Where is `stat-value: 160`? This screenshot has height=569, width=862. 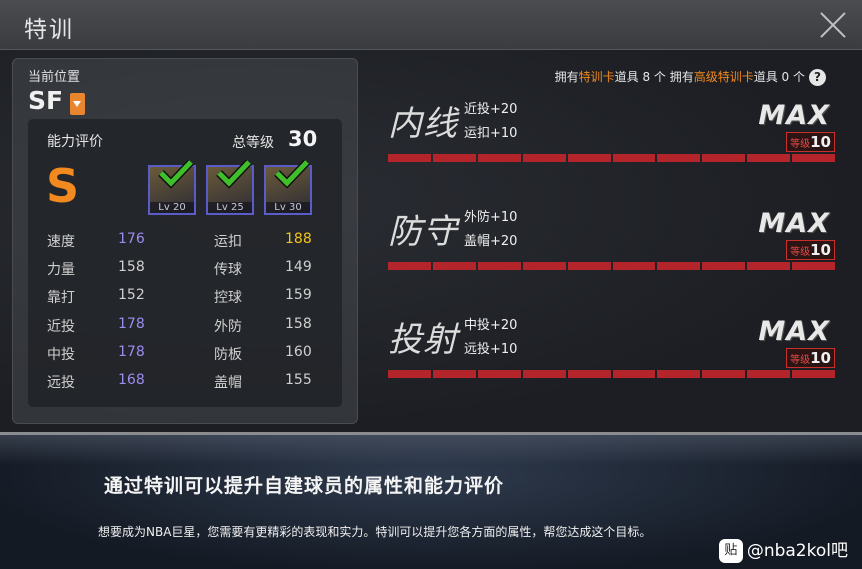
stat-value: 160 is located at coordinates (298, 351).